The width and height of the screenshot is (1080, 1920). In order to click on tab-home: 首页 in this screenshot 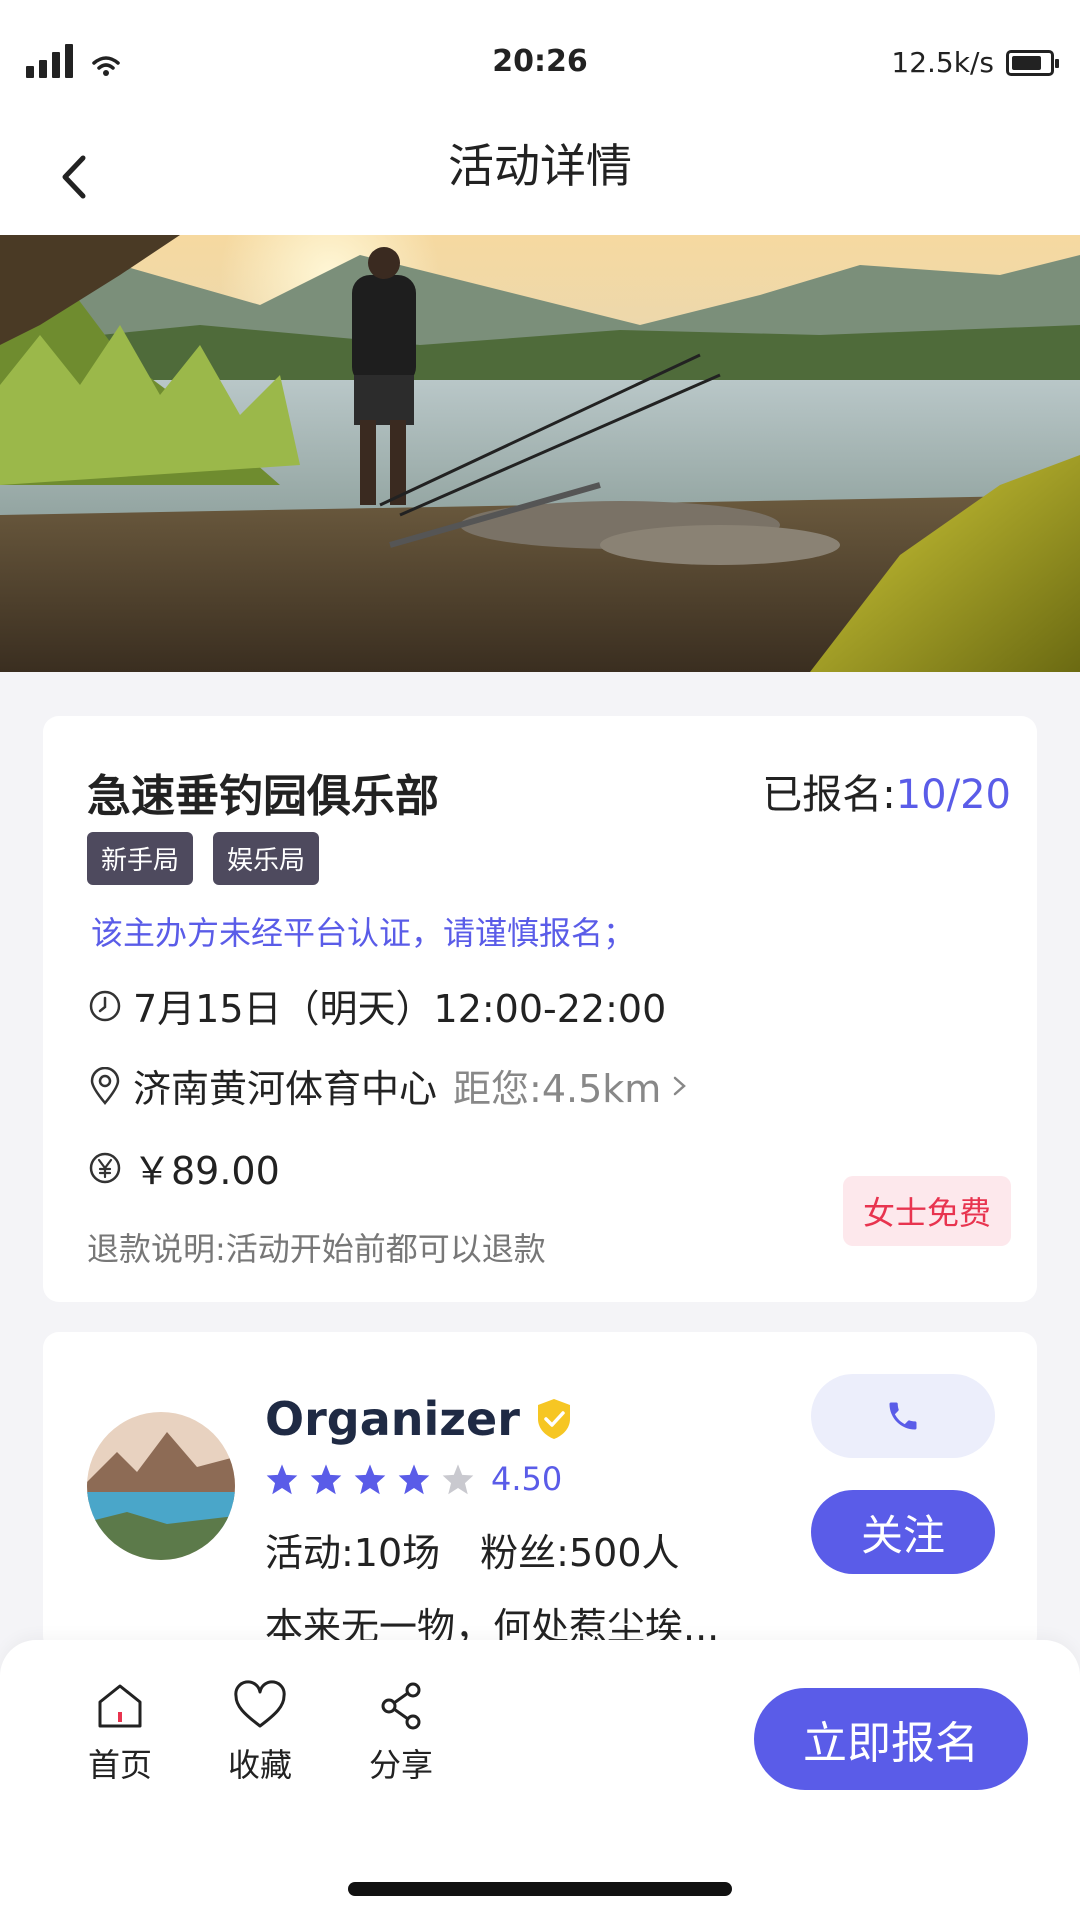, I will do `click(120, 1733)`.